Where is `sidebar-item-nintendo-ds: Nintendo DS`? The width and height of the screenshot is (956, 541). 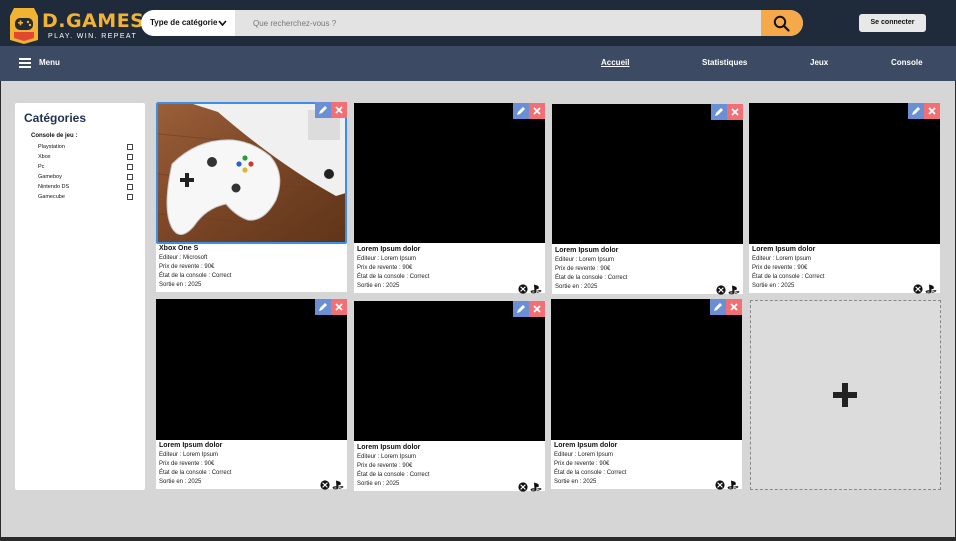
sidebar-item-nintendo-ds: Nintendo DS is located at coordinates (85, 187).